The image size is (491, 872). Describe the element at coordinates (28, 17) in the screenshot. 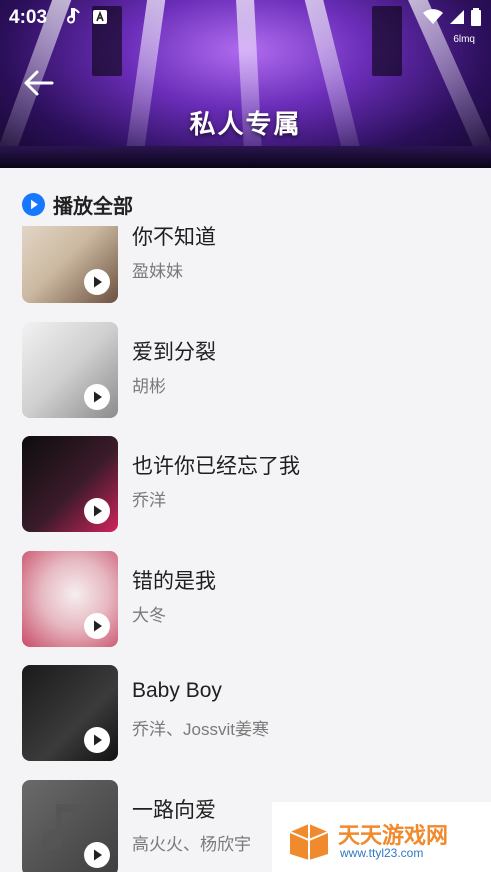

I see `status-time: 4:03` at that location.